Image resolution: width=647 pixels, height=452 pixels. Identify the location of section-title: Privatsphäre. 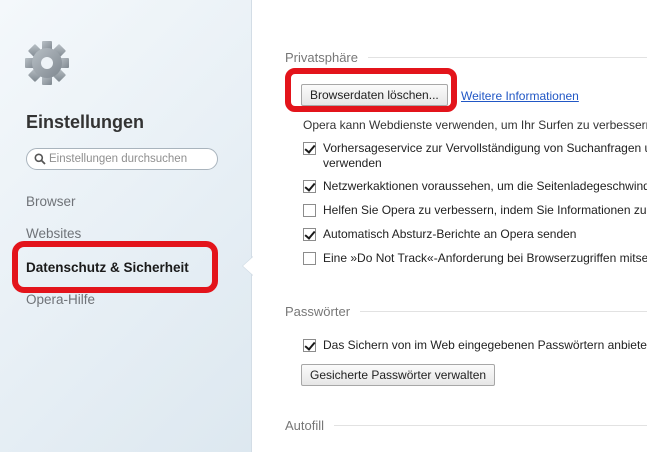
(321, 57).